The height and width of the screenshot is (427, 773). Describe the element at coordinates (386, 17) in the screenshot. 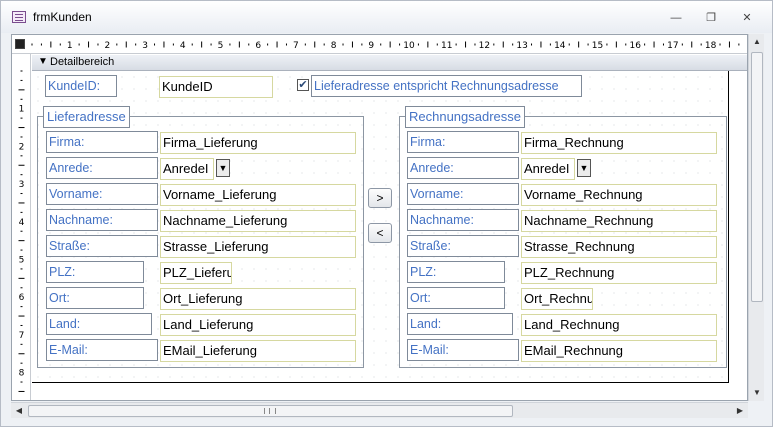

I see `title-bar: frmKunden — ❐ ✕` at that location.